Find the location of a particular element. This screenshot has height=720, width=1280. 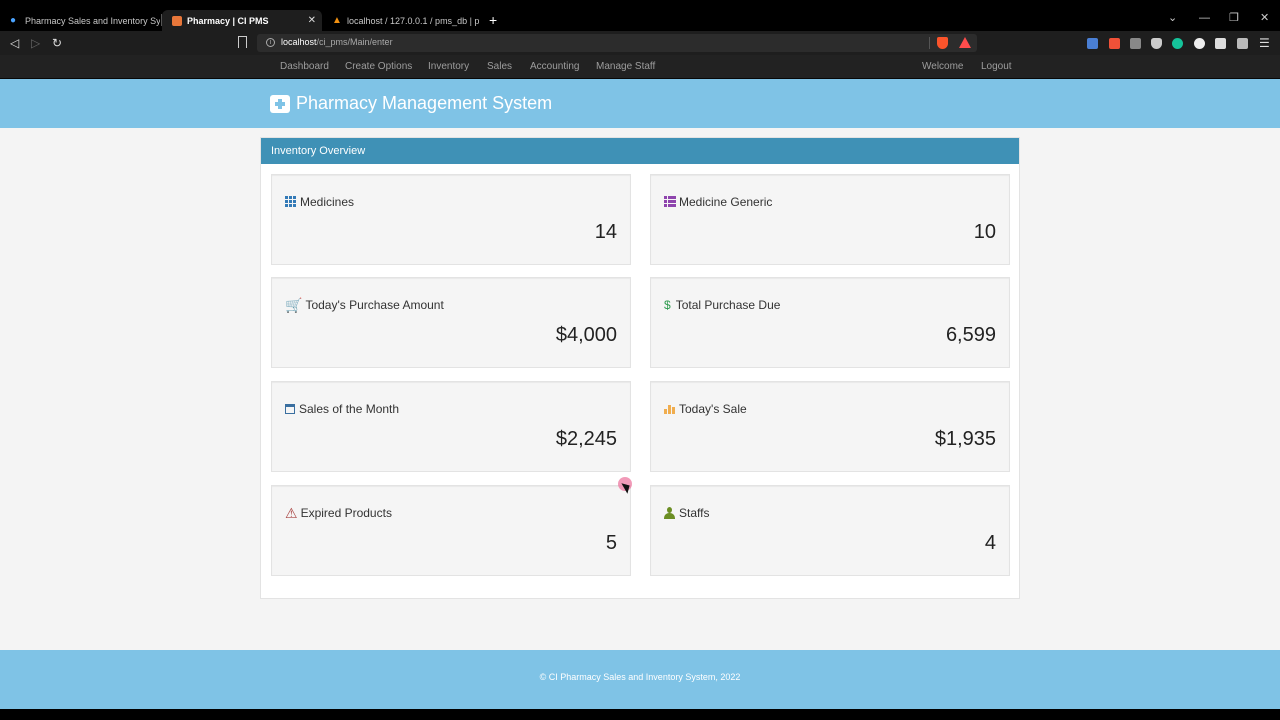

reload-icon: ↻ is located at coordinates (57, 43).